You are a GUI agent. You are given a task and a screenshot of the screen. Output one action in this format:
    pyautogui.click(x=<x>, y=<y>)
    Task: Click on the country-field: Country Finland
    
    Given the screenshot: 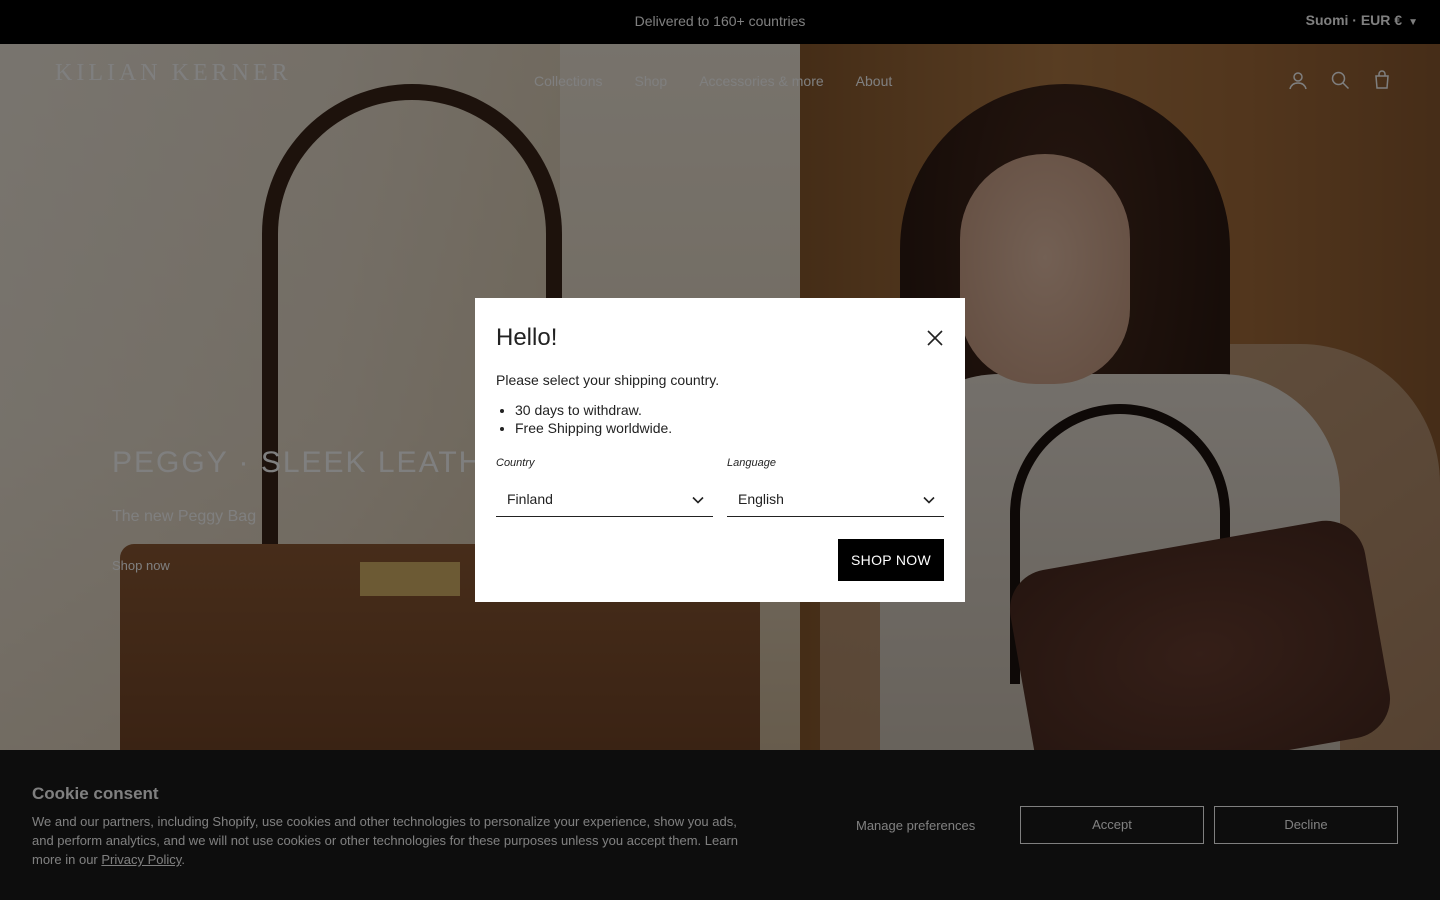 What is the action you would take?
    pyautogui.click(x=604, y=487)
    